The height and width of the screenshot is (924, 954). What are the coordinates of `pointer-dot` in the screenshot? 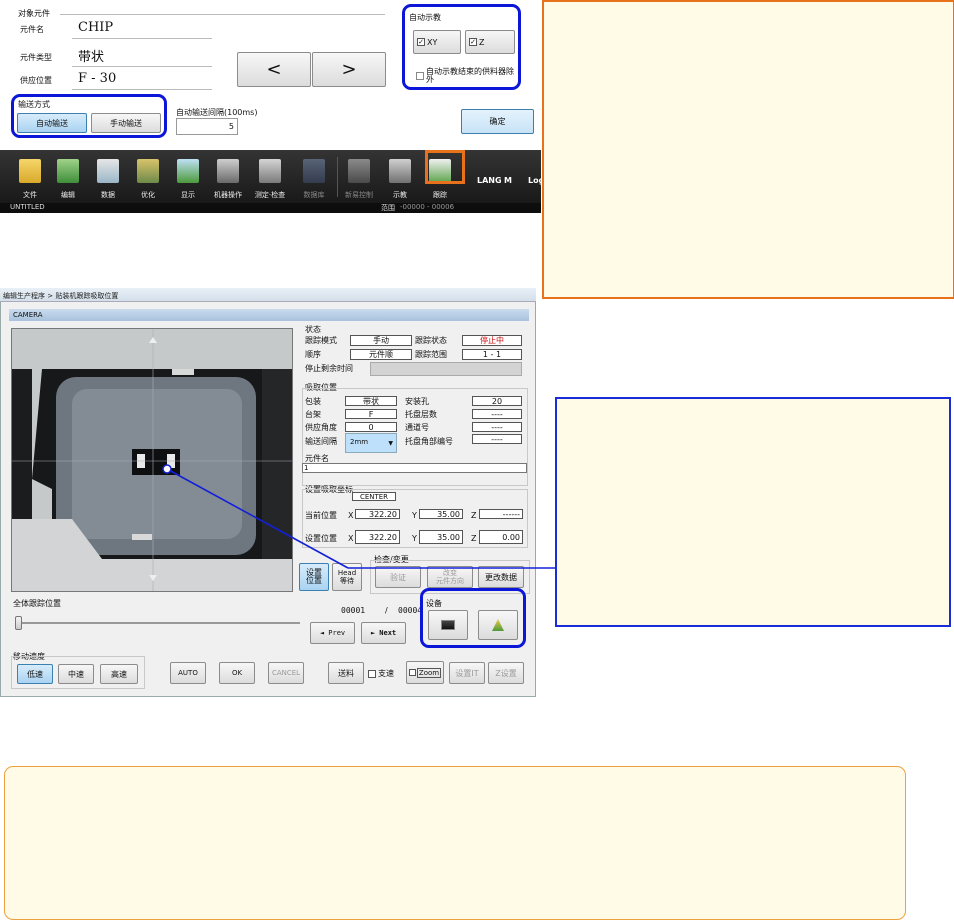 It's located at (167, 469).